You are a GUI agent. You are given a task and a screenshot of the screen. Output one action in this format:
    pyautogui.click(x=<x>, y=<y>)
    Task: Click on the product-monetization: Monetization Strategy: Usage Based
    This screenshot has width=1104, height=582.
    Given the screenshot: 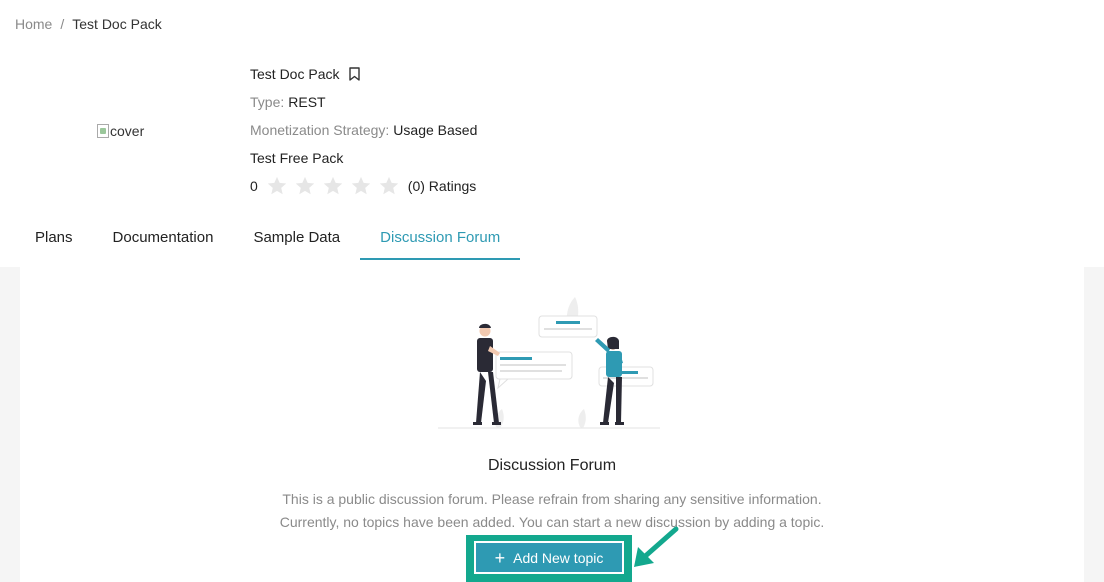 What is the action you would take?
    pyautogui.click(x=363, y=130)
    